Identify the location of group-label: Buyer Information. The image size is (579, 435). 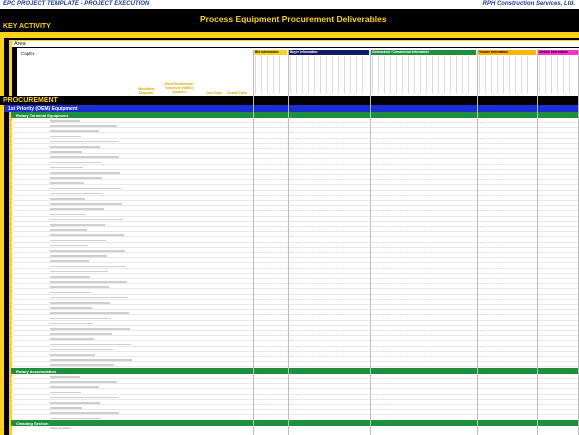
(304, 52).